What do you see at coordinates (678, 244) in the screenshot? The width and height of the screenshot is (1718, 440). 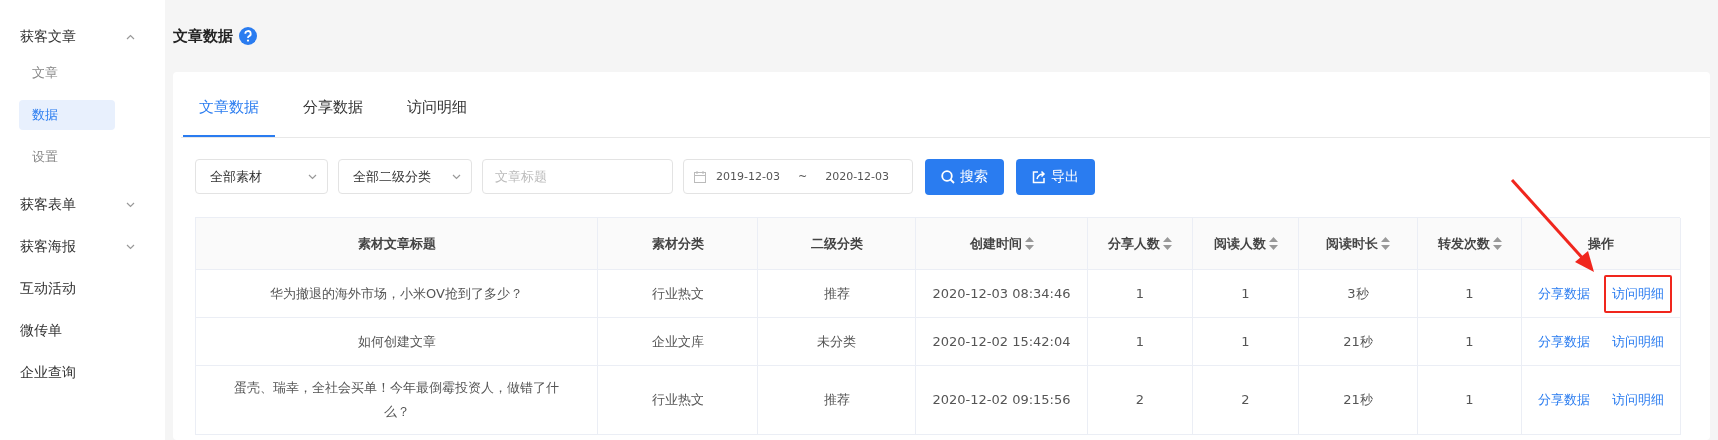 I see `column-header: 素材分类` at bounding box center [678, 244].